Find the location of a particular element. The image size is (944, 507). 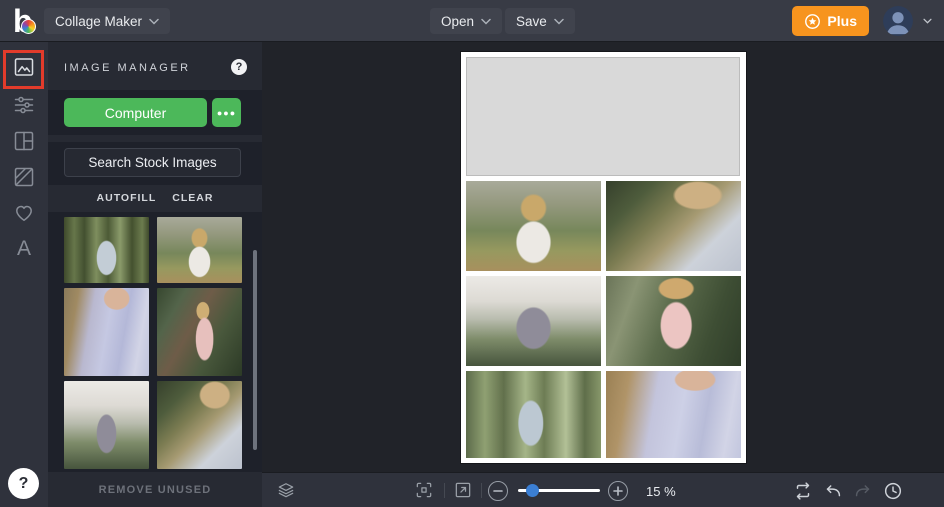

top-bar: b Collage Maker Open Save Plus is located at coordinates (472, 21).